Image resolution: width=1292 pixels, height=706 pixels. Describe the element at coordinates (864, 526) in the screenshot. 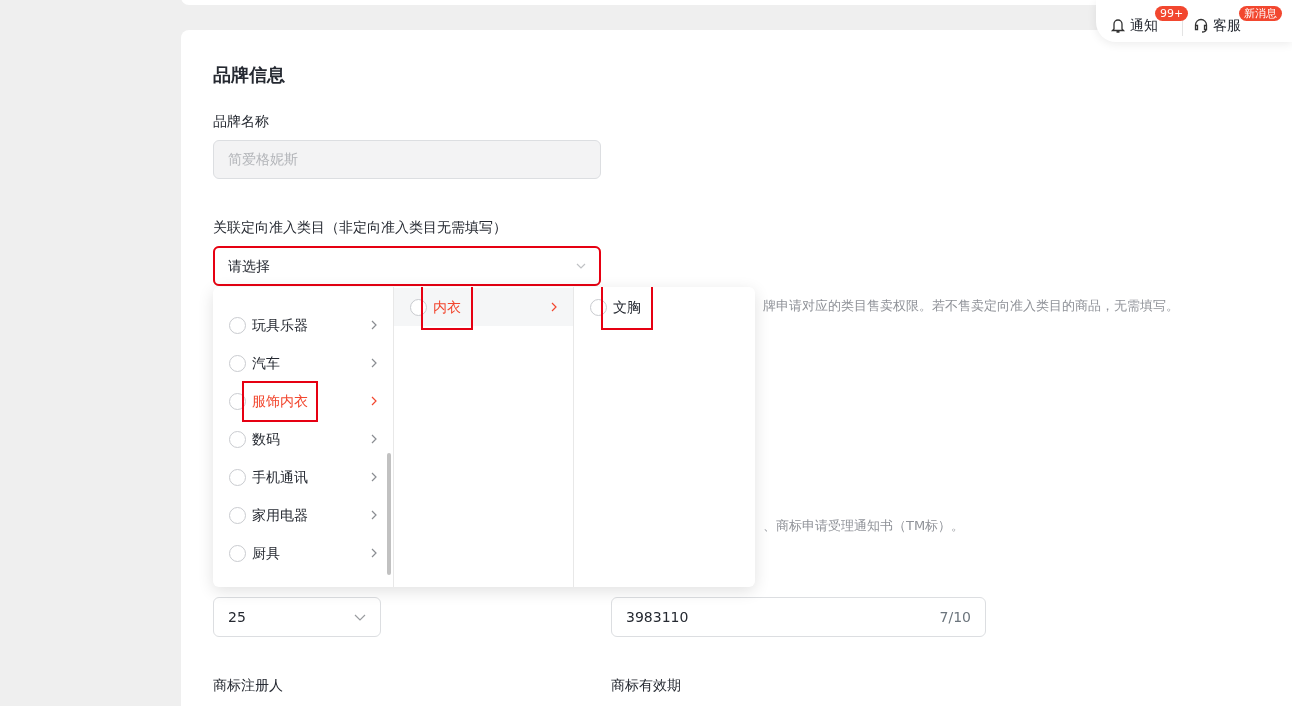

I see `hint-text: 、商标申请受理通知书（TM标）。` at that location.